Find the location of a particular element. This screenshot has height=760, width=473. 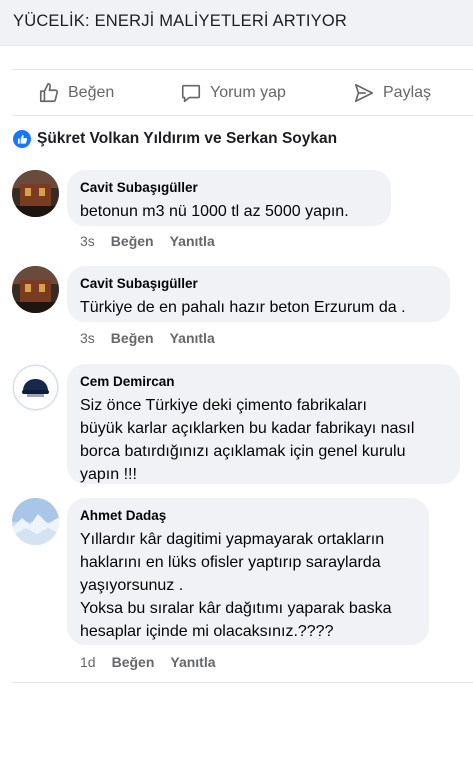

comment-text: betonun m3 nü 1000 tl az 5000 yapın. is located at coordinates (214, 211).